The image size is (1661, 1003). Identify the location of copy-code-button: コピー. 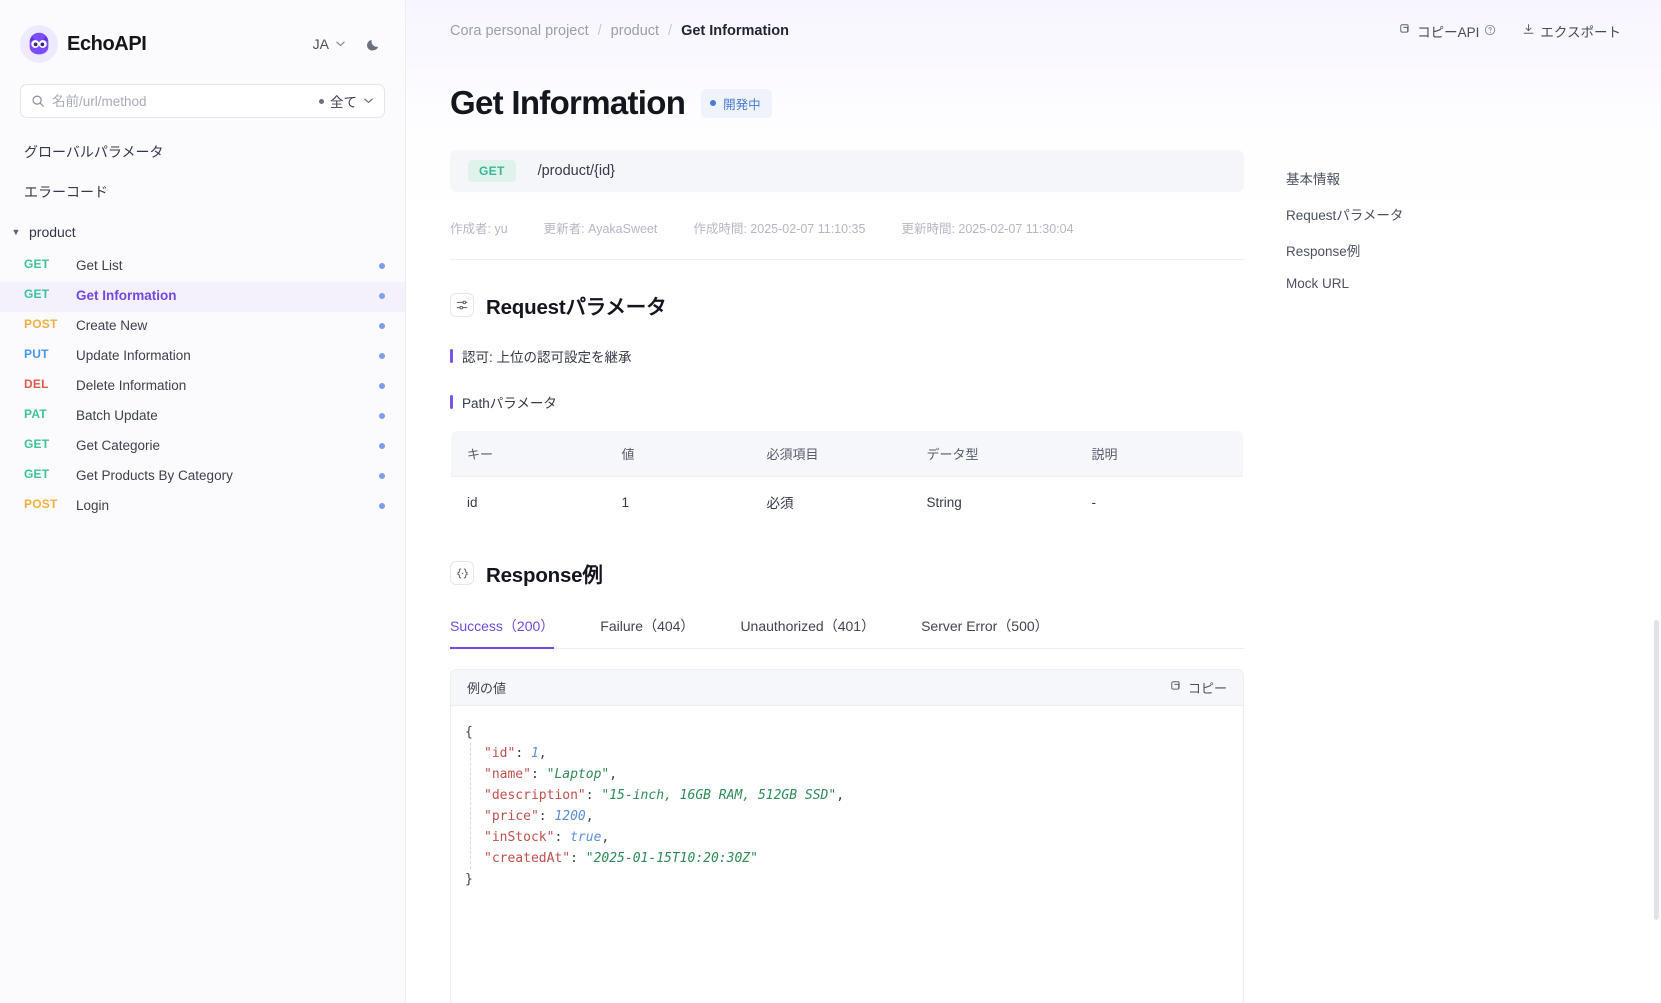
(1198, 687).